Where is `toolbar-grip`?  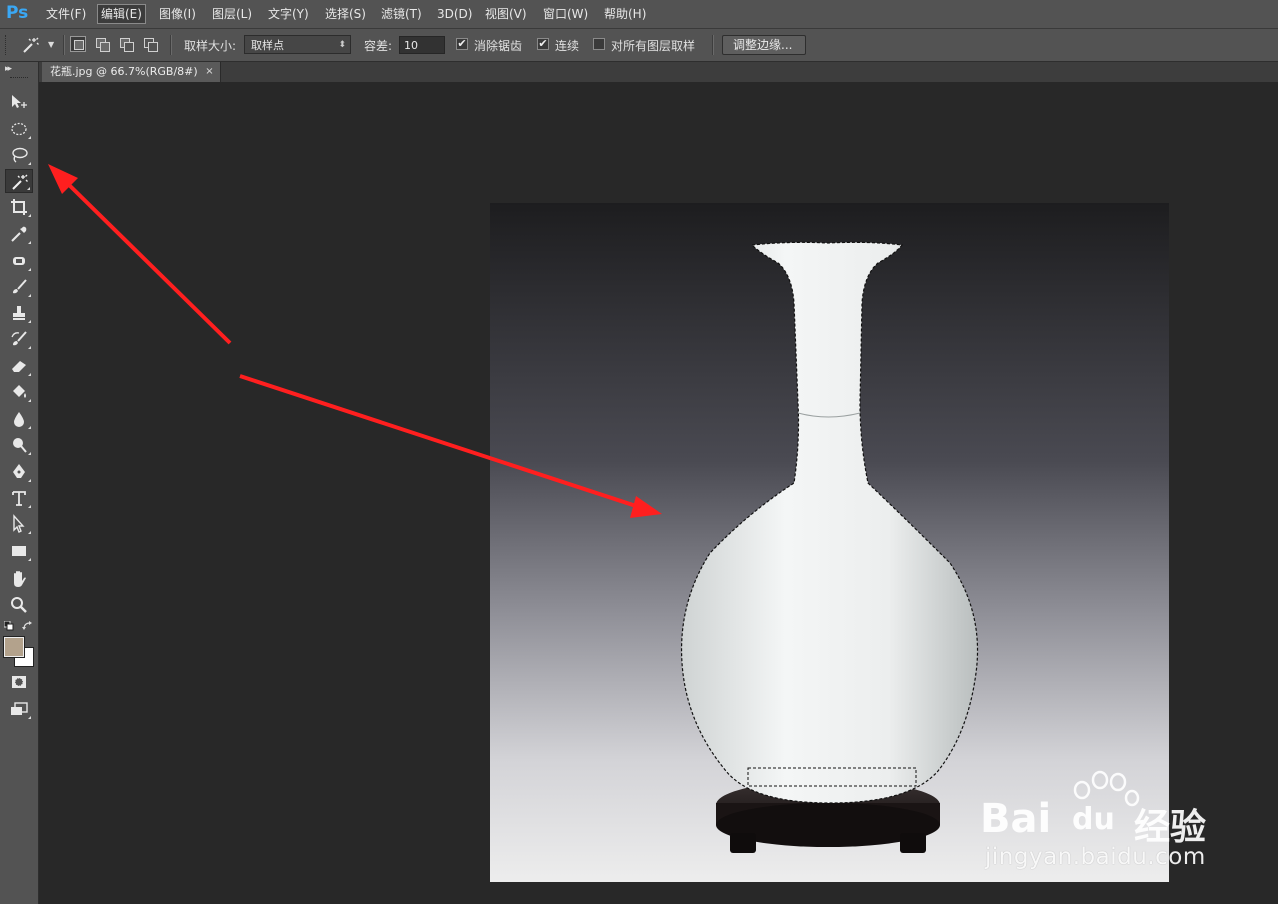
toolbar-grip is located at coordinates (19, 78).